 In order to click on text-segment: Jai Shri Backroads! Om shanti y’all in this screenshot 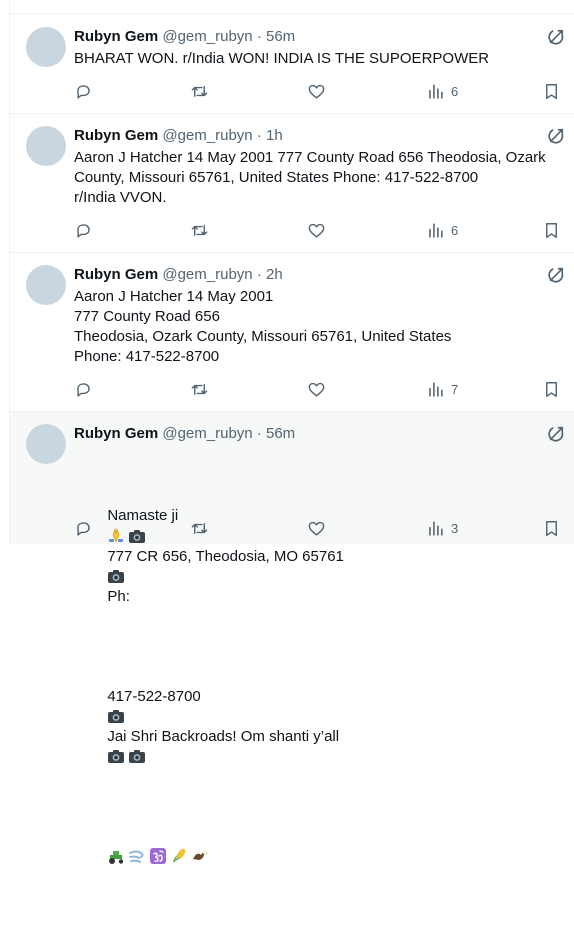, I will do `click(223, 736)`.